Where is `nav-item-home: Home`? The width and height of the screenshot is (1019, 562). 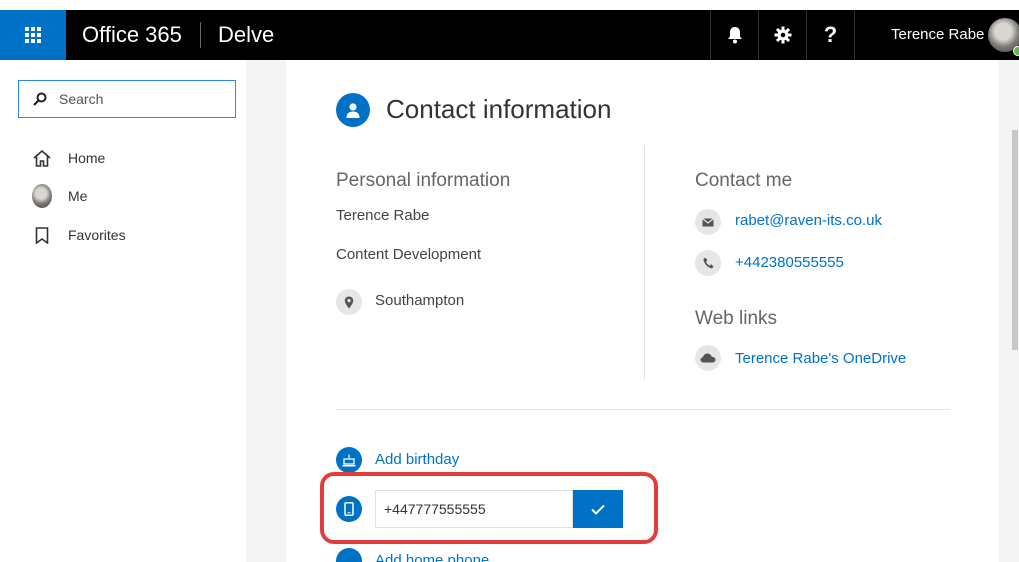 nav-item-home: Home is located at coordinates (68, 158).